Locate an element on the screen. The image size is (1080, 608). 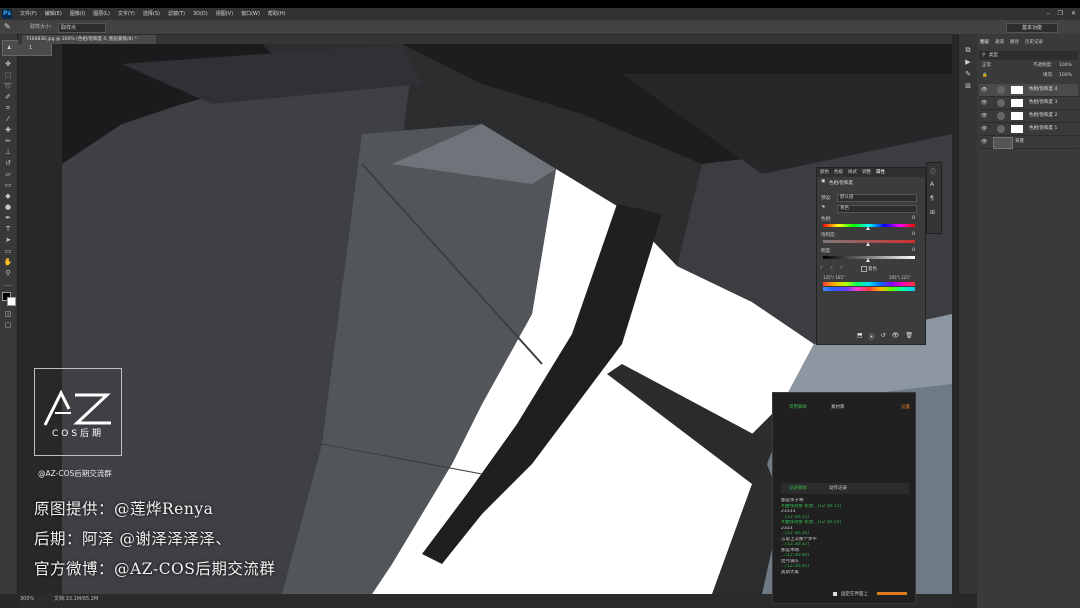
adjust-icon: ⊞ is located at coordinates (932, 212).